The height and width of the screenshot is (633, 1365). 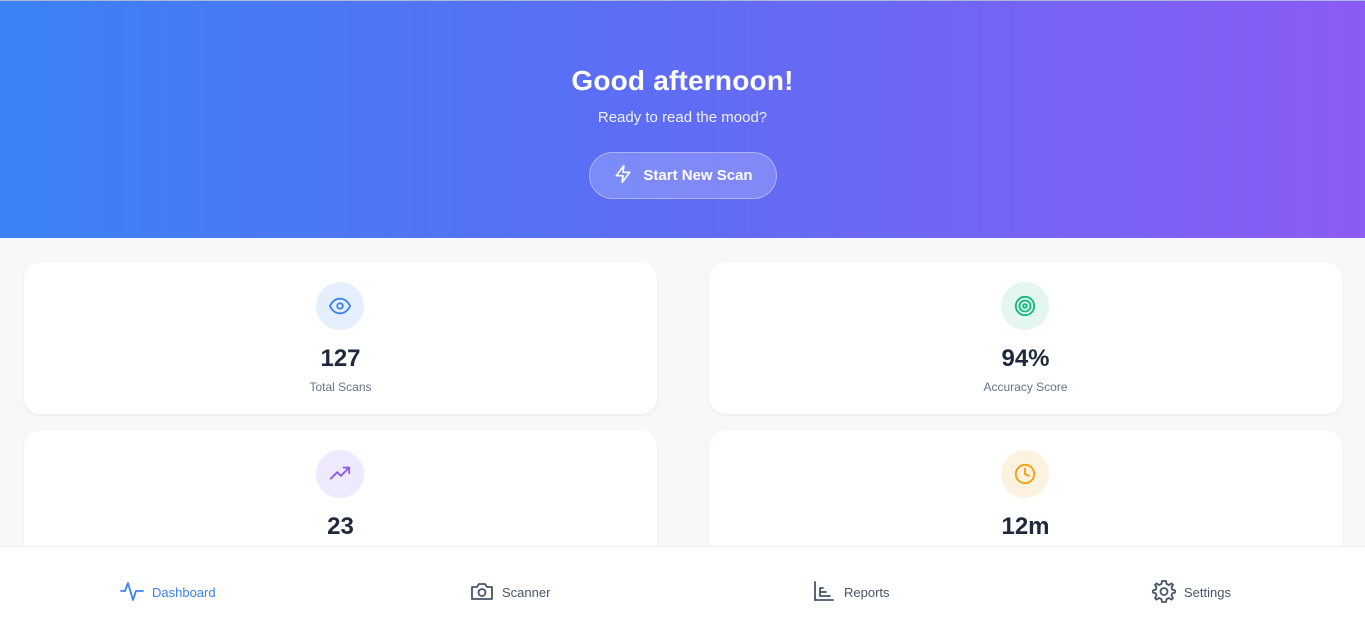 I want to click on nav-item-reports: Reports, so click(x=851, y=592).